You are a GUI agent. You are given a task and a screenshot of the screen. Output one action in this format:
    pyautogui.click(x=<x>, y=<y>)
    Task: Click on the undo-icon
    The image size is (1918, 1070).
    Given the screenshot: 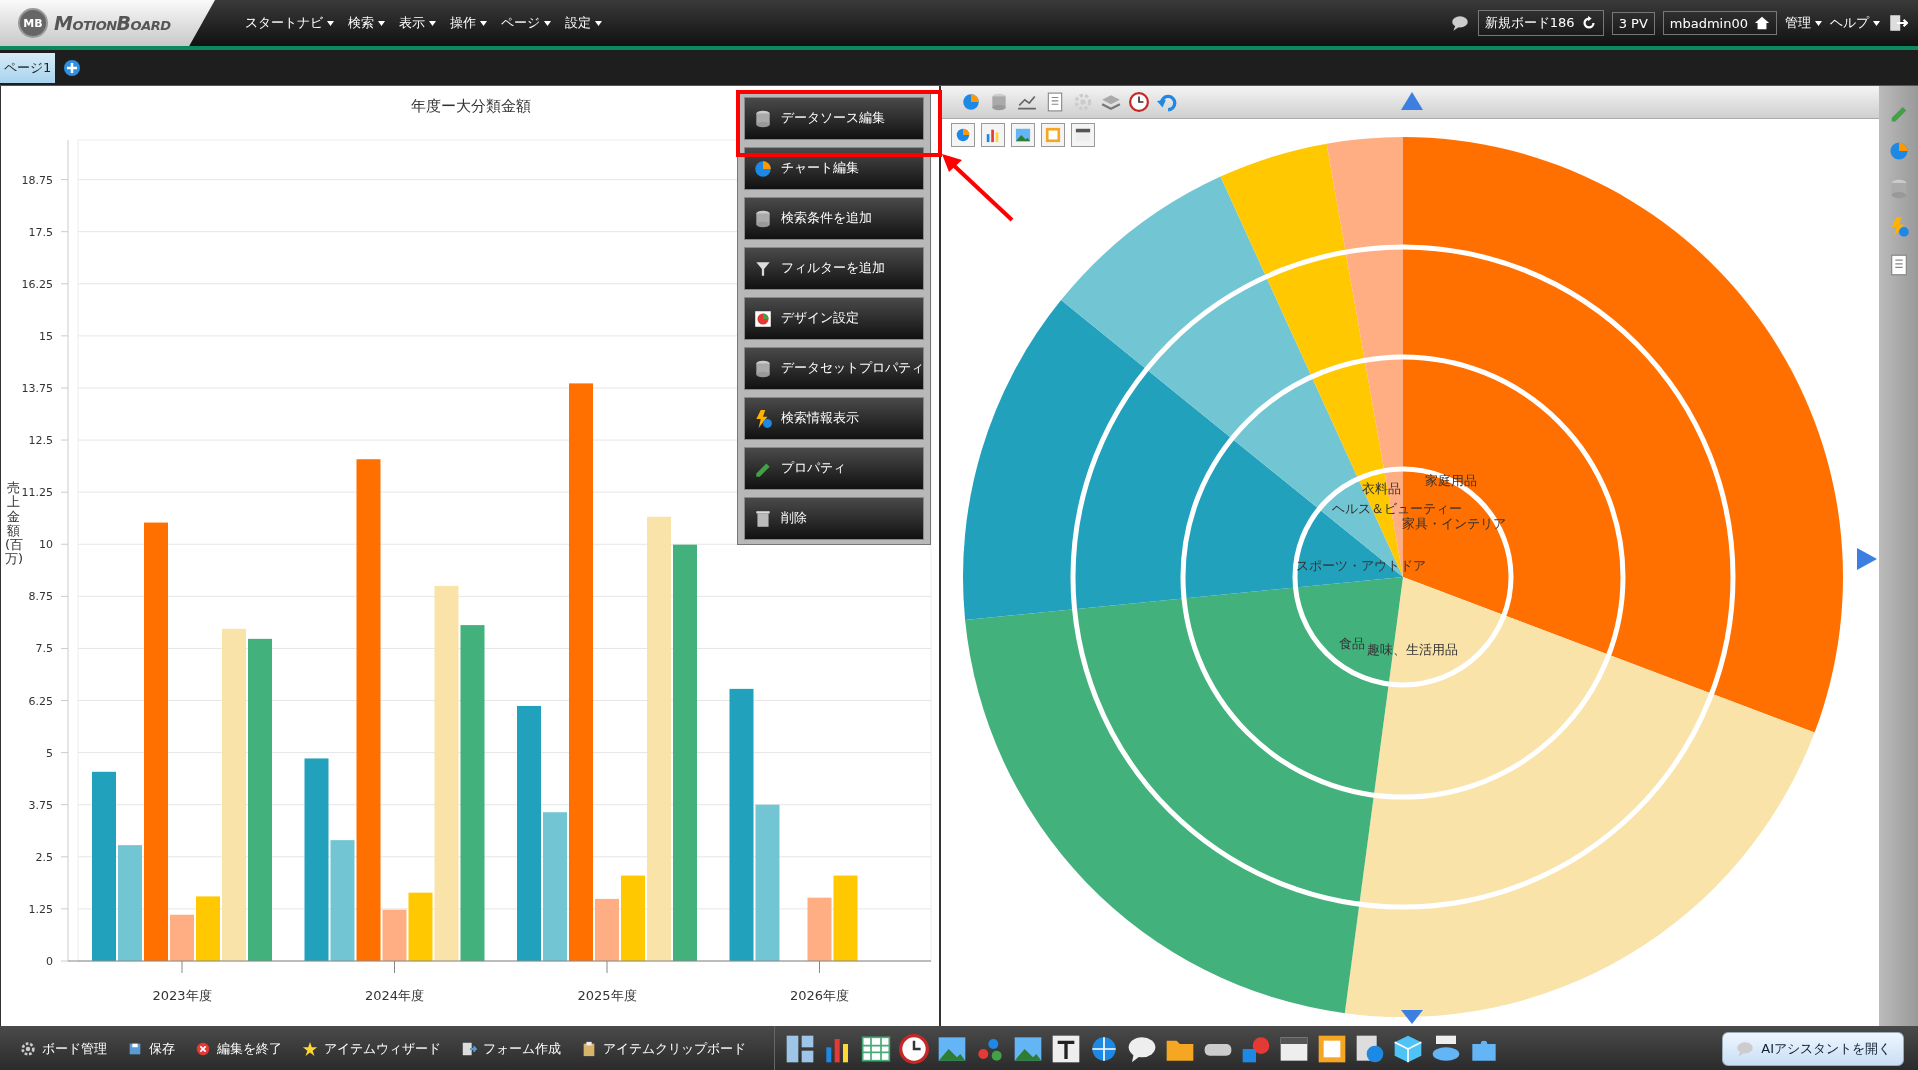 What is the action you would take?
    pyautogui.click(x=1167, y=102)
    